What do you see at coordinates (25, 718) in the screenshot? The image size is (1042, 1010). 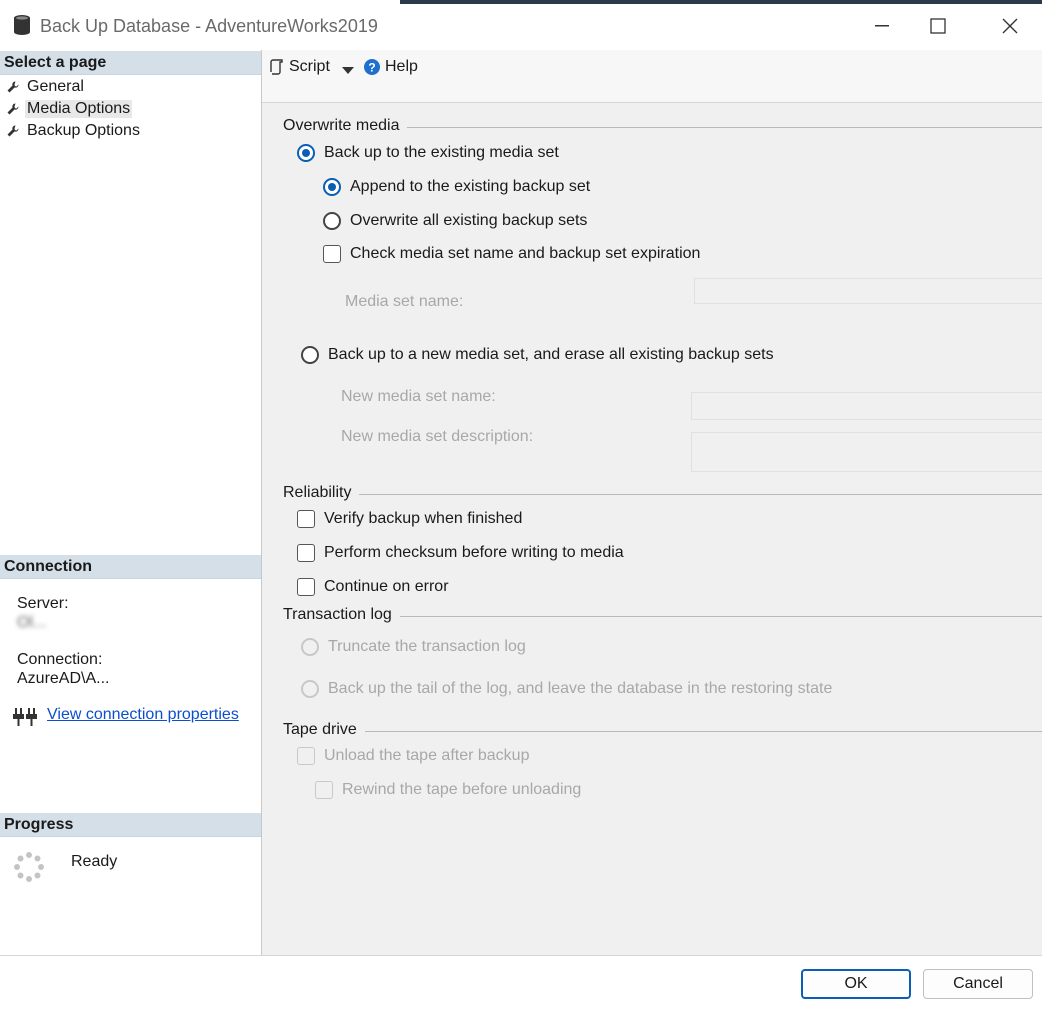 I see `plug-icon` at bounding box center [25, 718].